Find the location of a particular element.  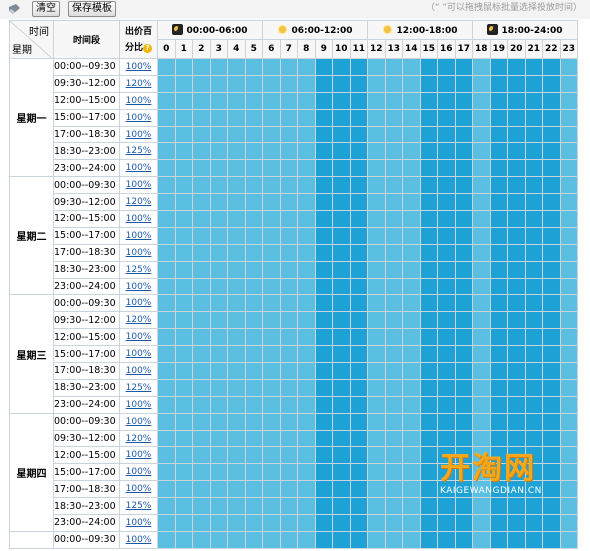

day-cell: 星期二 is located at coordinates (31, 236).